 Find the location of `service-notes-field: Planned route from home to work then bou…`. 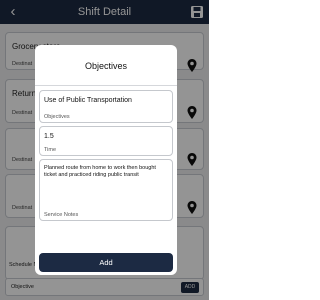

service-notes-field: Planned route from home to work then bou… is located at coordinates (106, 190).